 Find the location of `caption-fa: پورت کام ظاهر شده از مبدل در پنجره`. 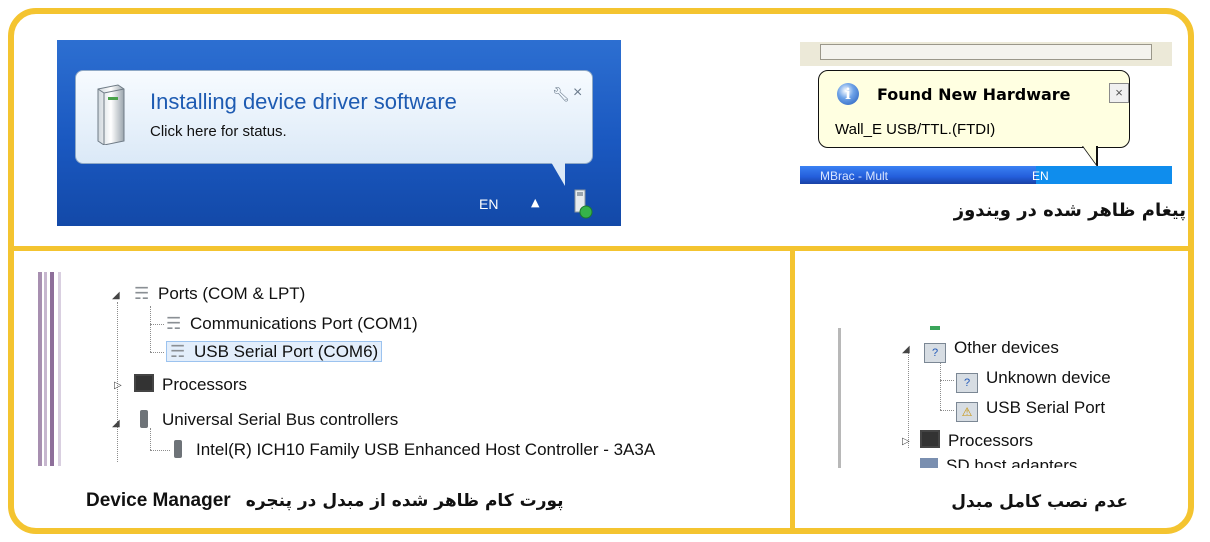

caption-fa: پورت کام ظاهر شده از مبدل در پنجره is located at coordinates (404, 501).